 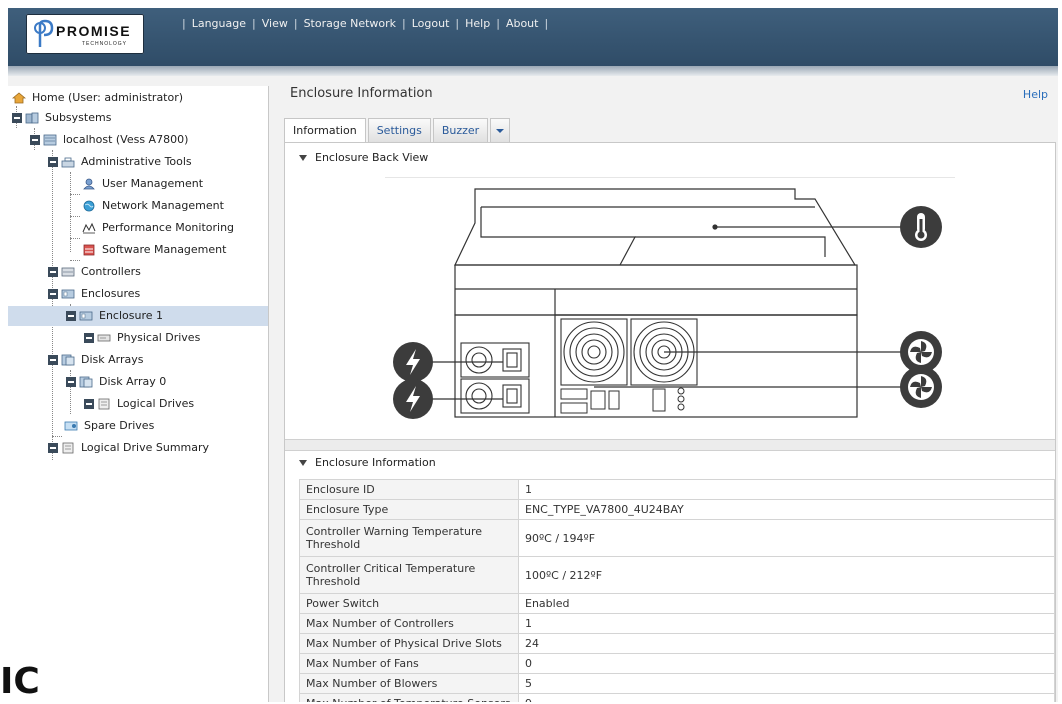 I want to click on logical-drive-icon, so click(x=104, y=404).